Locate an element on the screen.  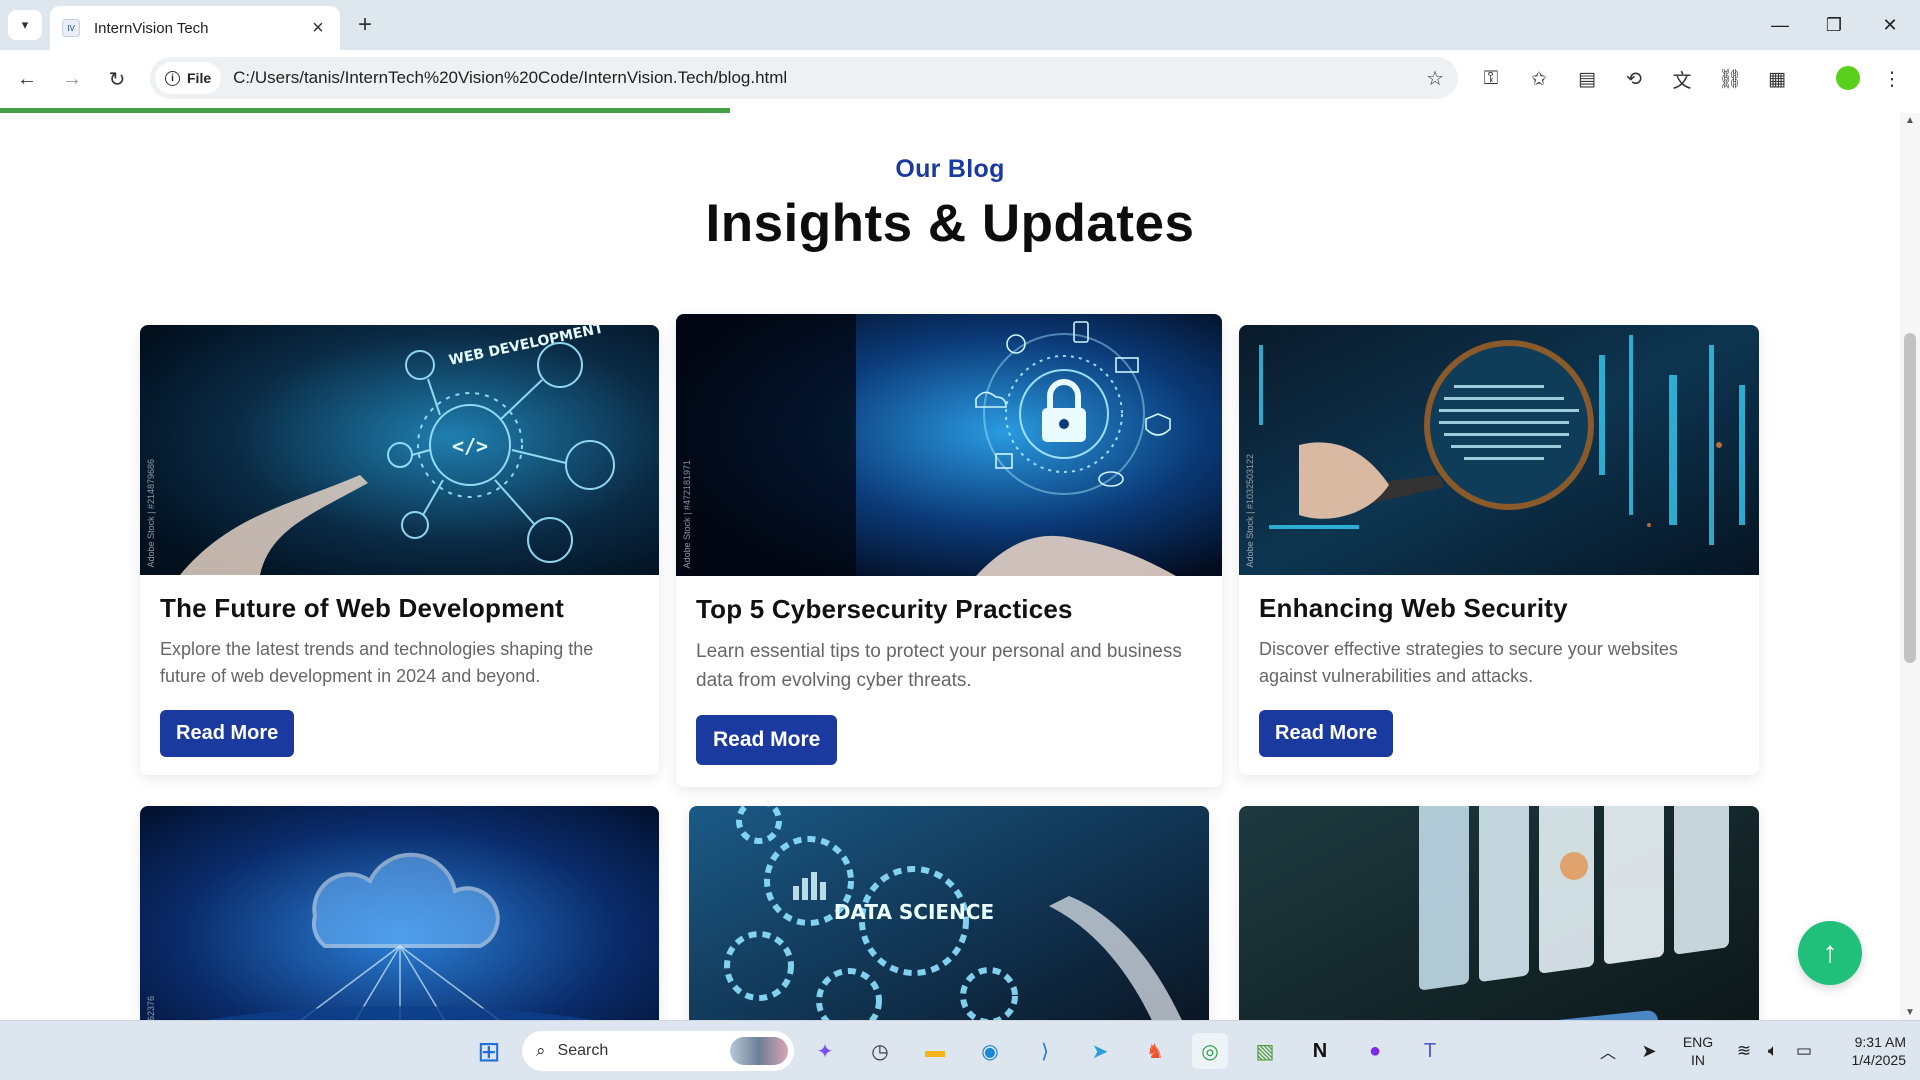
scroll-up-arrow-icon: ▲ is located at coordinates (1910, 120).